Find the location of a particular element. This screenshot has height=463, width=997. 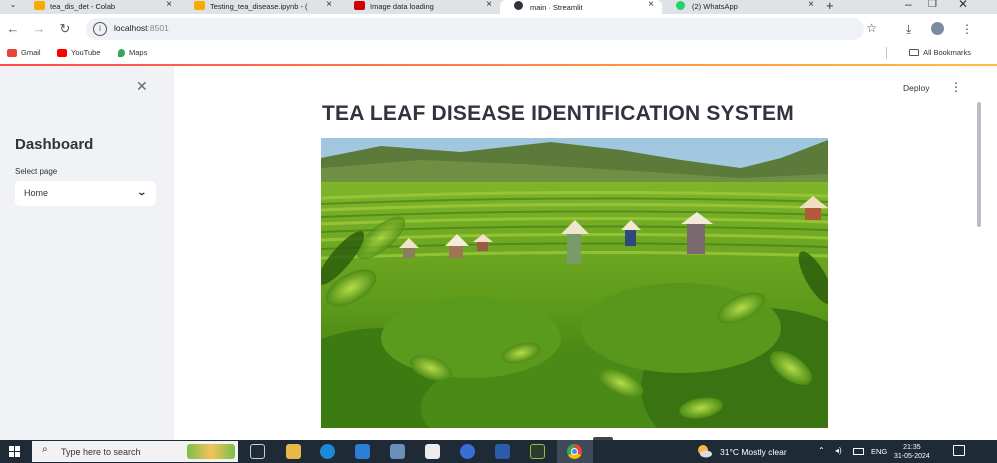

tab-title: tea_dis_det - Colab is located at coordinates (83, 6).